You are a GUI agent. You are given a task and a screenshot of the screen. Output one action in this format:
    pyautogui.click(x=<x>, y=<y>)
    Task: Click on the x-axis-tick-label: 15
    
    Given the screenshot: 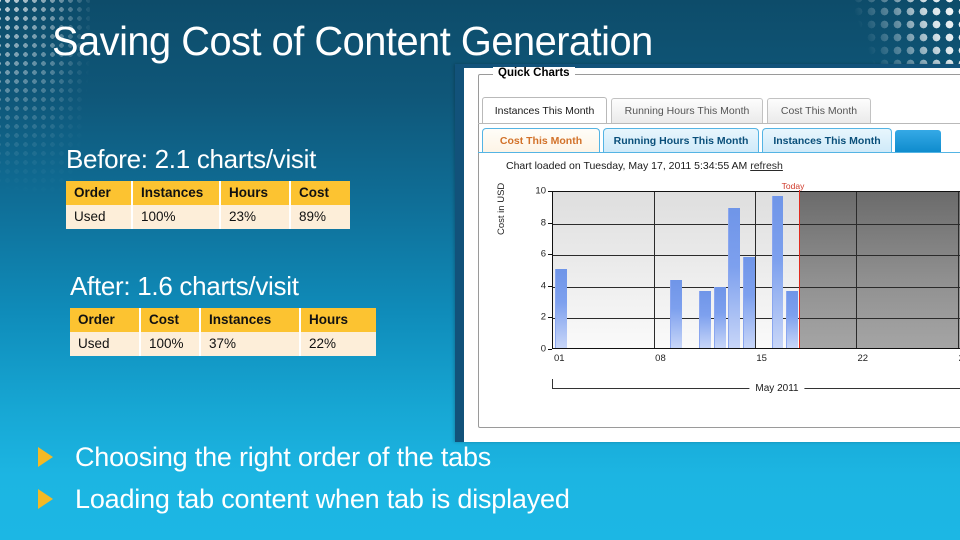 What is the action you would take?
    pyautogui.click(x=761, y=358)
    